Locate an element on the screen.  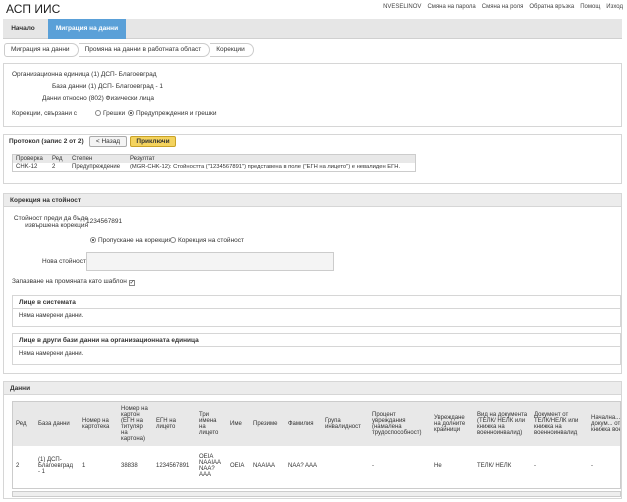
finish-button: Приключи is located at coordinates (153, 141).